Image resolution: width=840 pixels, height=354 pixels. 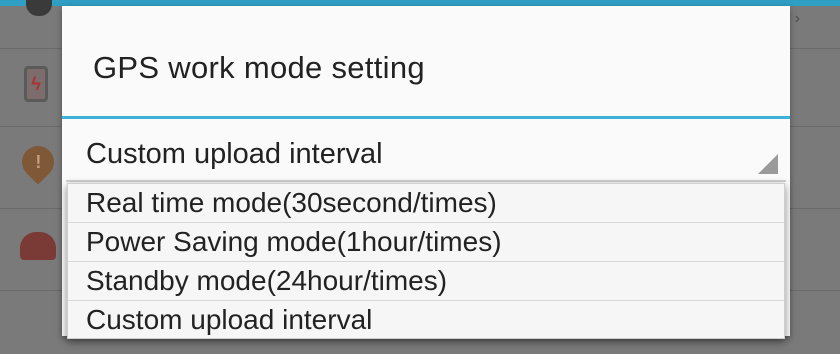 I want to click on option-label: Standby mode(24hour/times), so click(x=267, y=280).